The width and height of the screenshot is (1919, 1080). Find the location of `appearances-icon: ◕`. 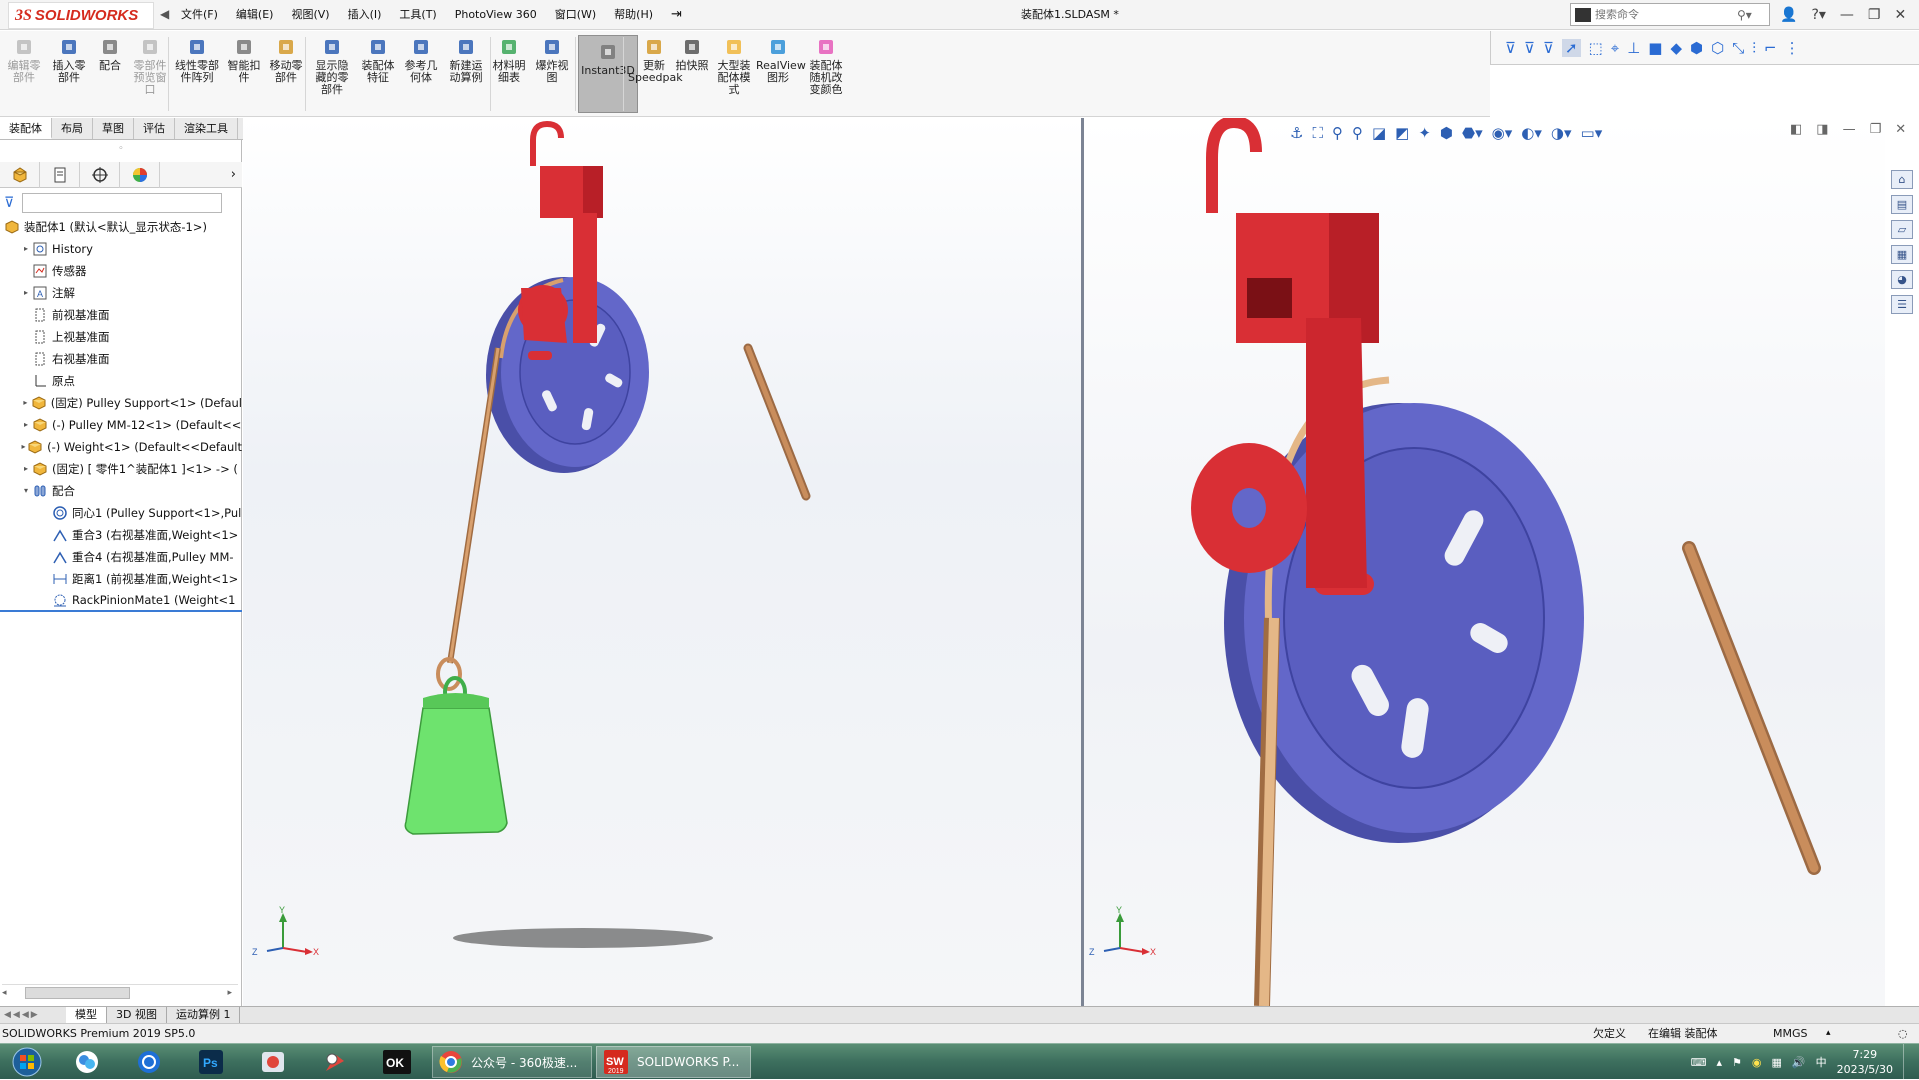

appearances-icon: ◕ is located at coordinates (1902, 279).